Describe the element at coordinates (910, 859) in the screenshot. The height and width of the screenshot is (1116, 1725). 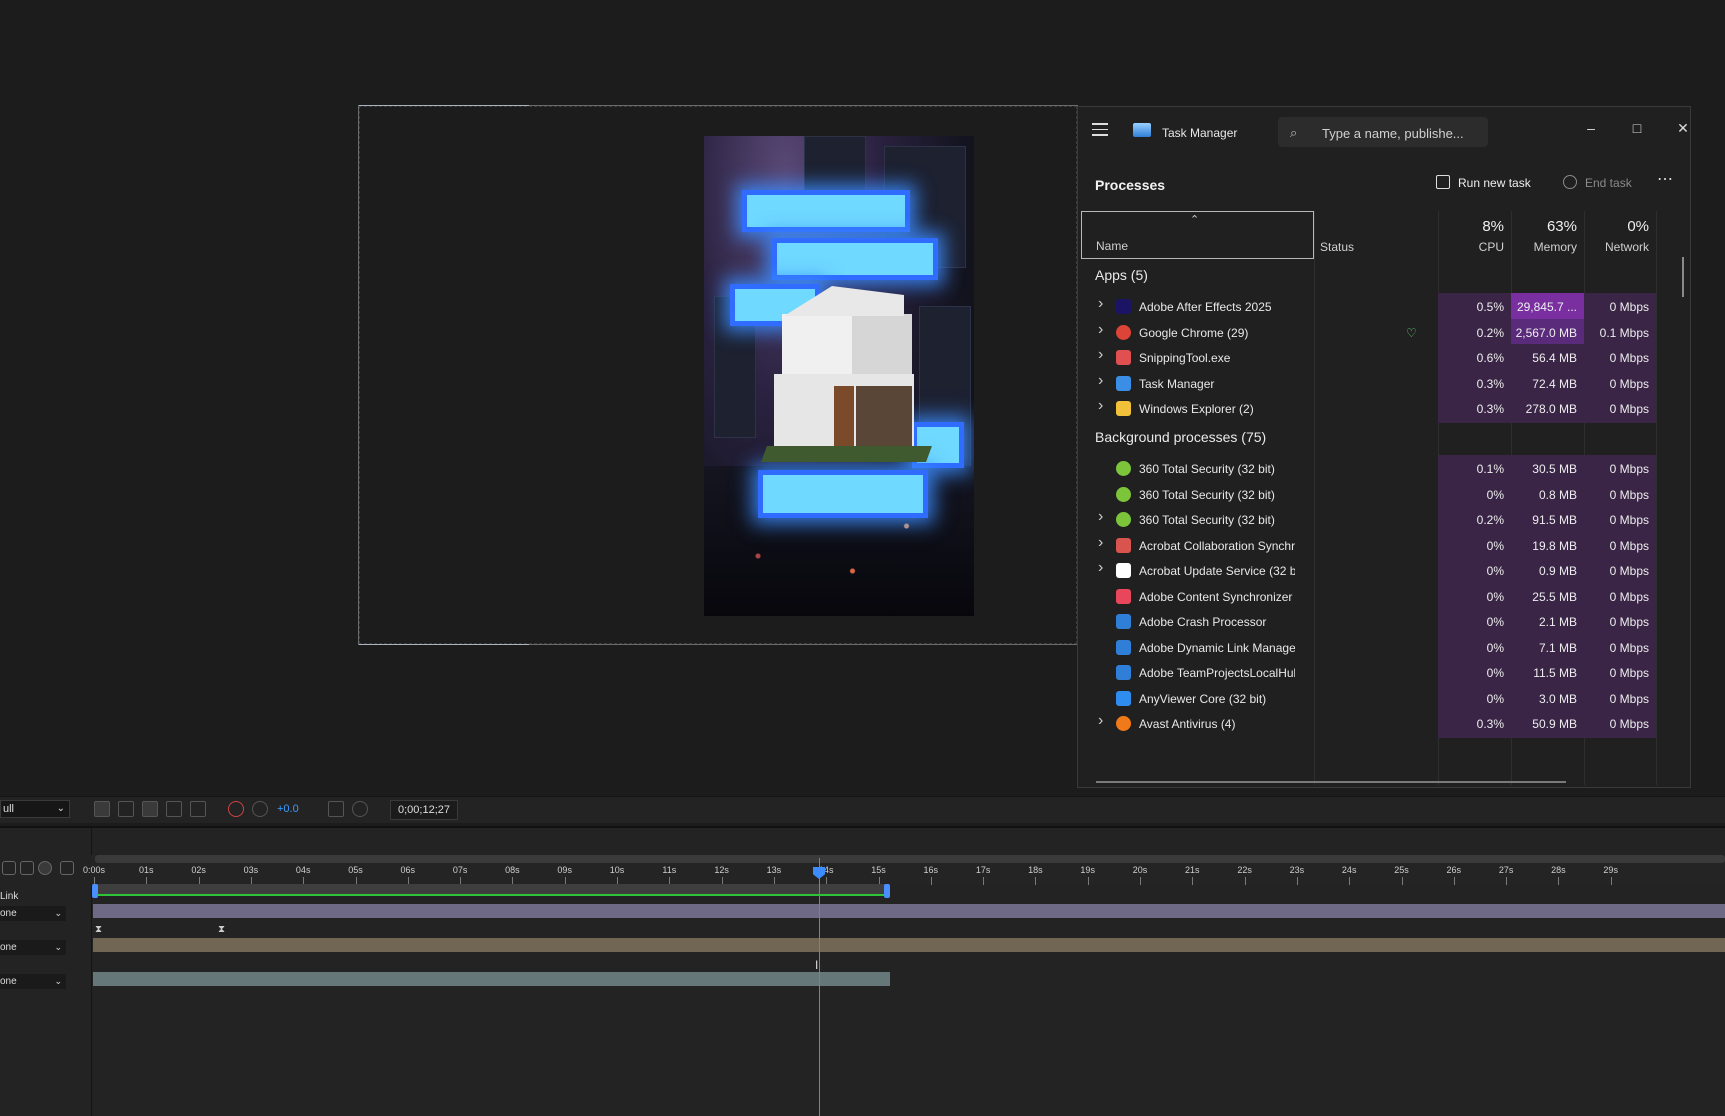
I see `time-navigator-bar` at that location.